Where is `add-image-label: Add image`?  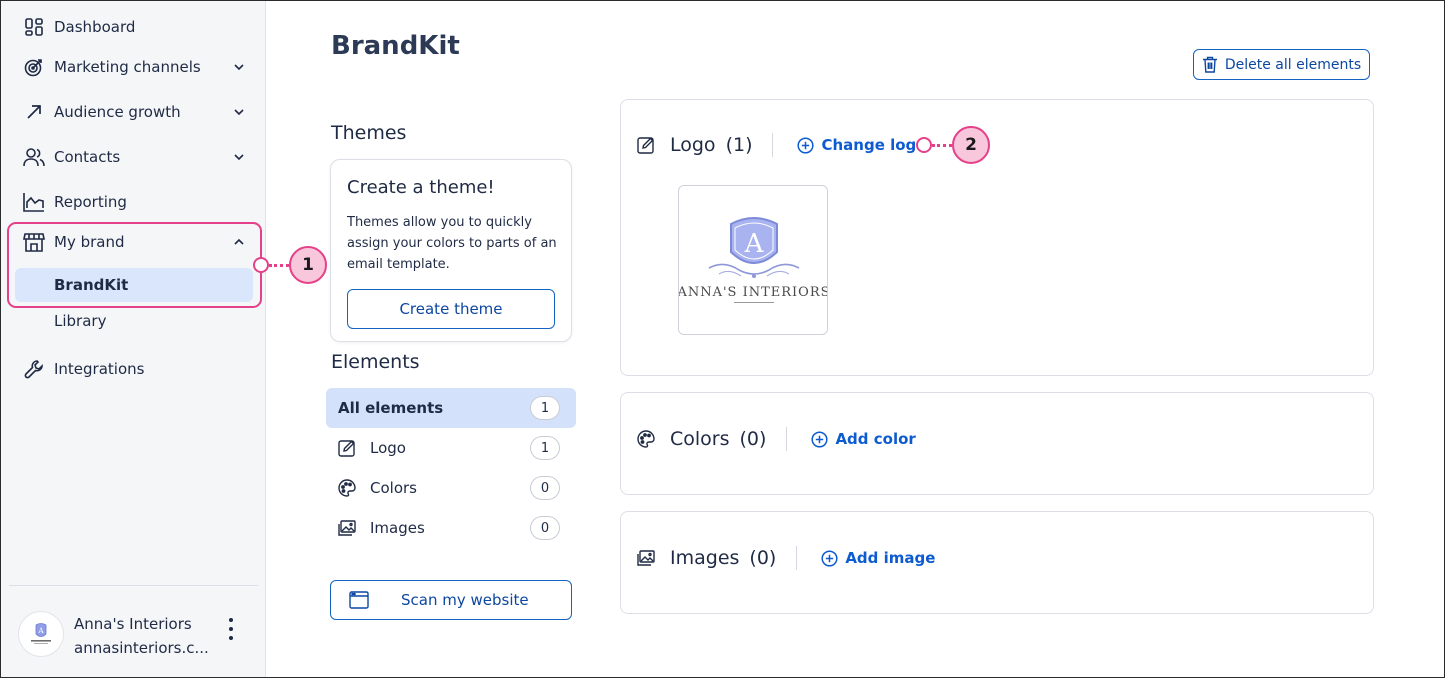 add-image-label: Add image is located at coordinates (890, 558).